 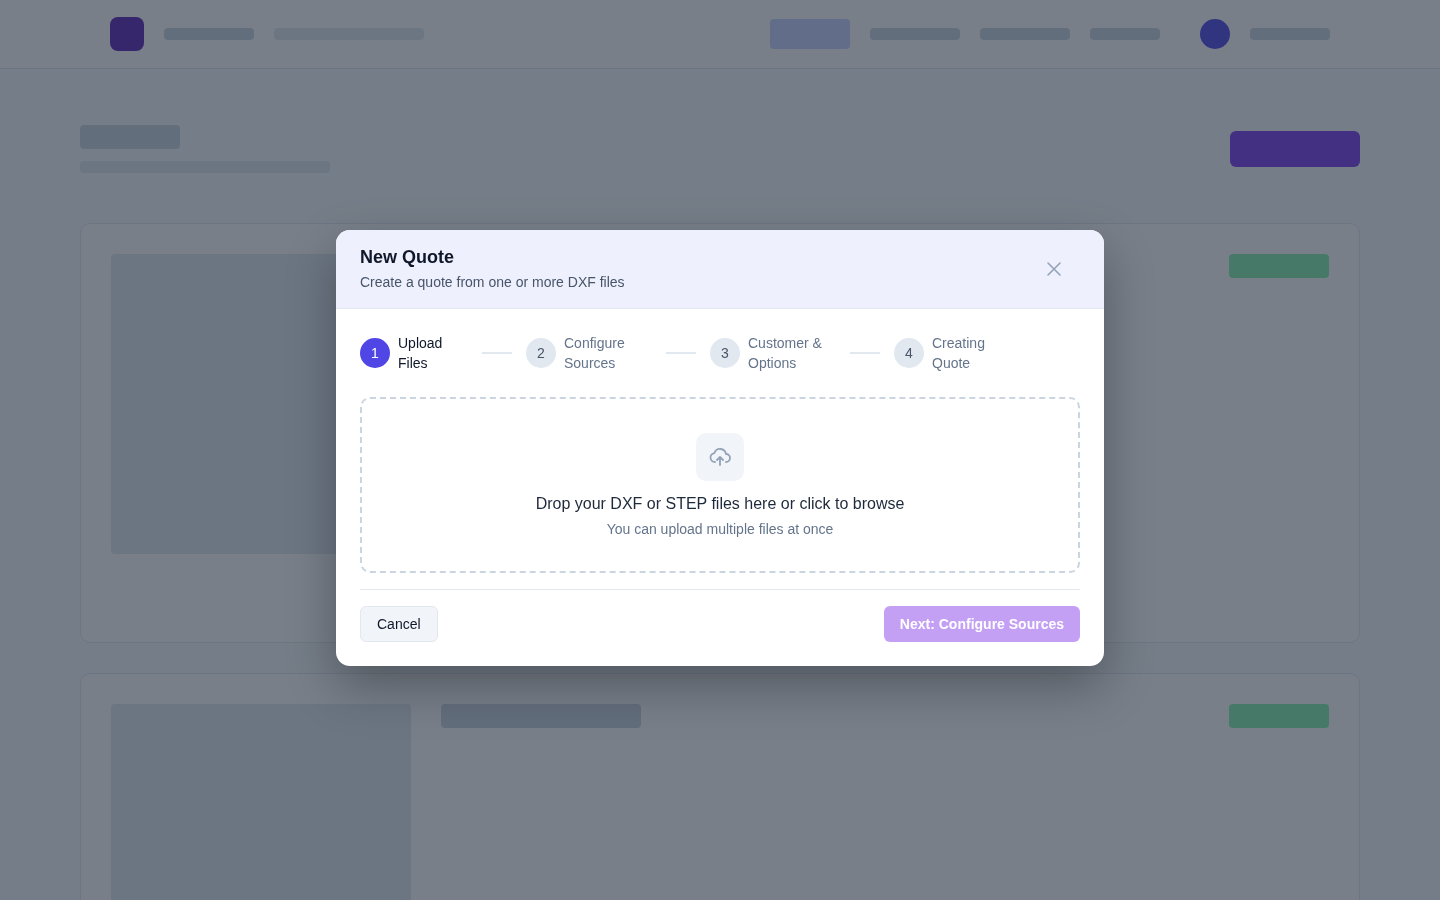 I want to click on cancel-button: Cancel, so click(x=399, y=624).